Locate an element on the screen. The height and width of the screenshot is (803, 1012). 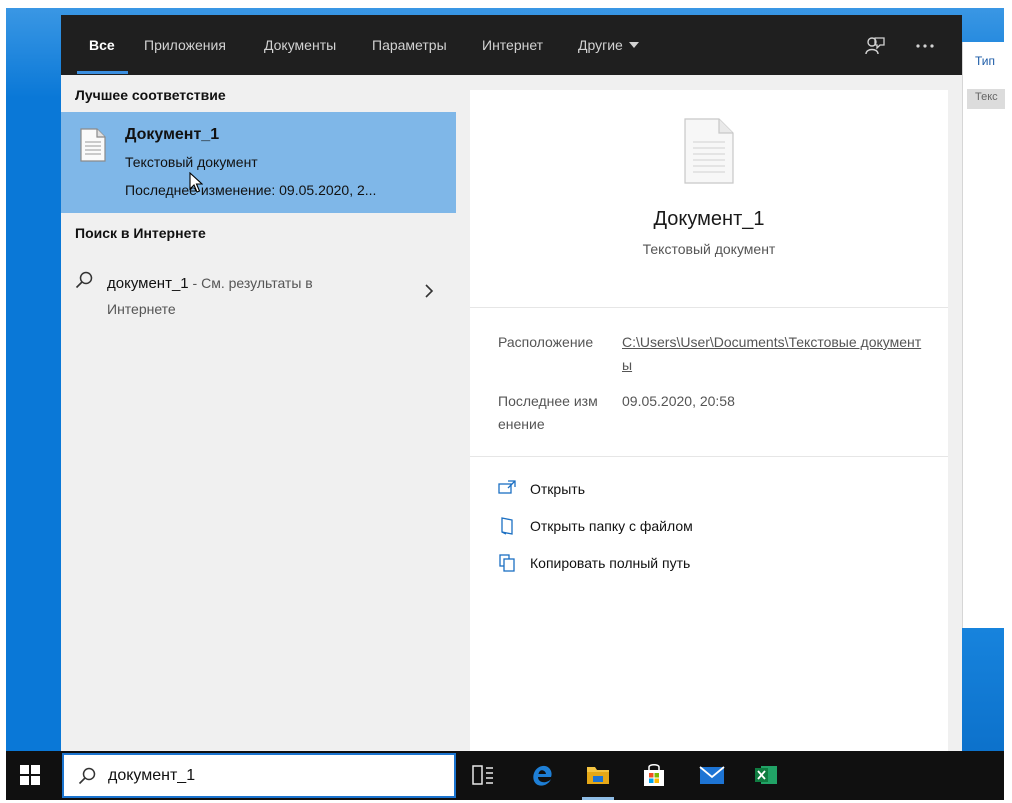
mail-icon is located at coordinates (712, 775).